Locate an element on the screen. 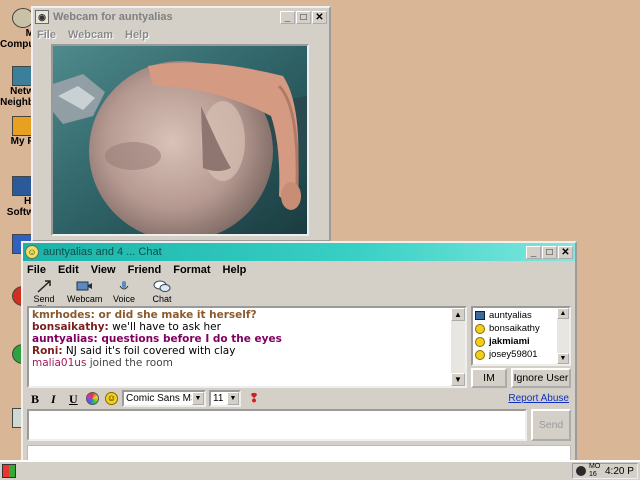  member-name: jakmiami is located at coordinates (509, 341).